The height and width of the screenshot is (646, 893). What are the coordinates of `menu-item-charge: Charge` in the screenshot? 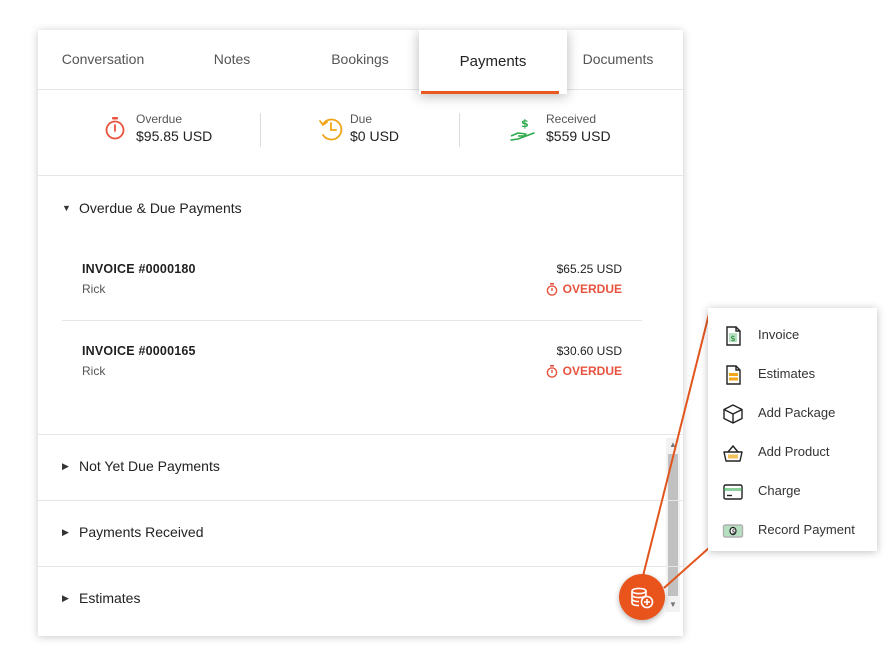 It's located at (792, 491).